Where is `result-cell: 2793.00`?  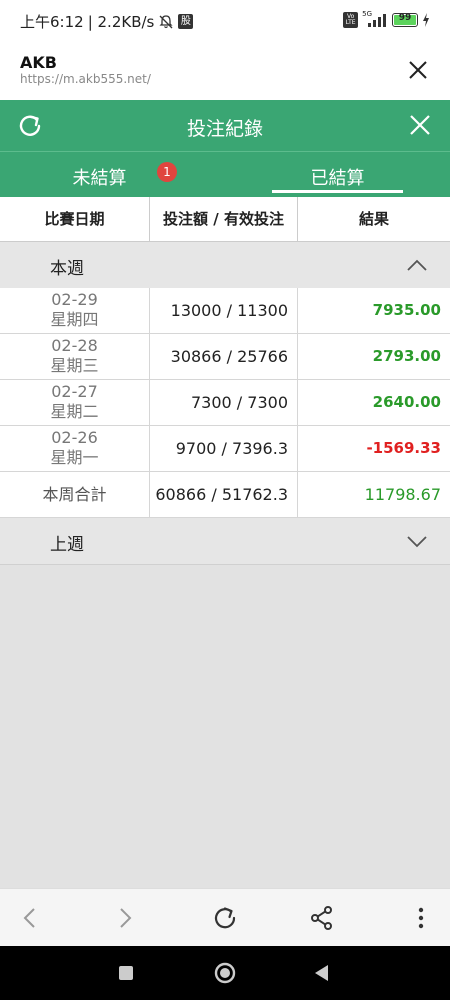 result-cell: 2793.00 is located at coordinates (406, 356).